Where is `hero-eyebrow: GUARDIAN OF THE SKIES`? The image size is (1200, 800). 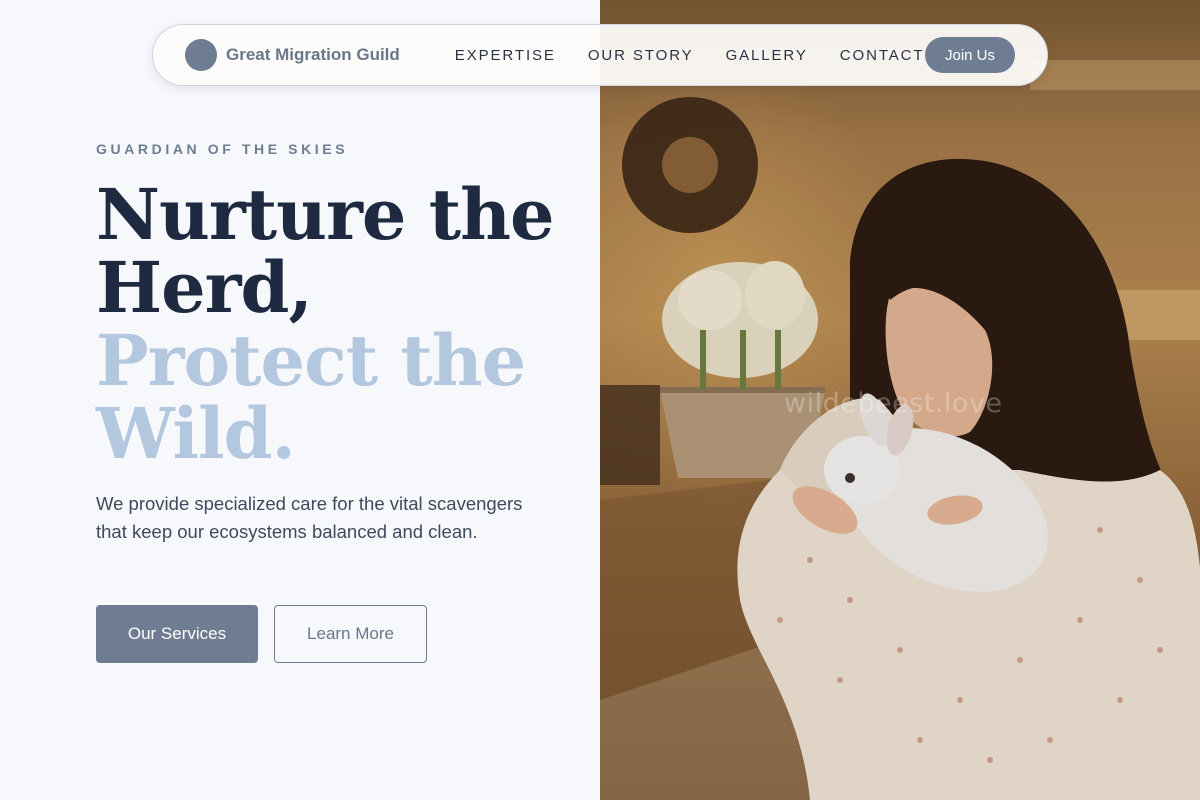 hero-eyebrow: GUARDIAN OF THE SKIES is located at coordinates (222, 149).